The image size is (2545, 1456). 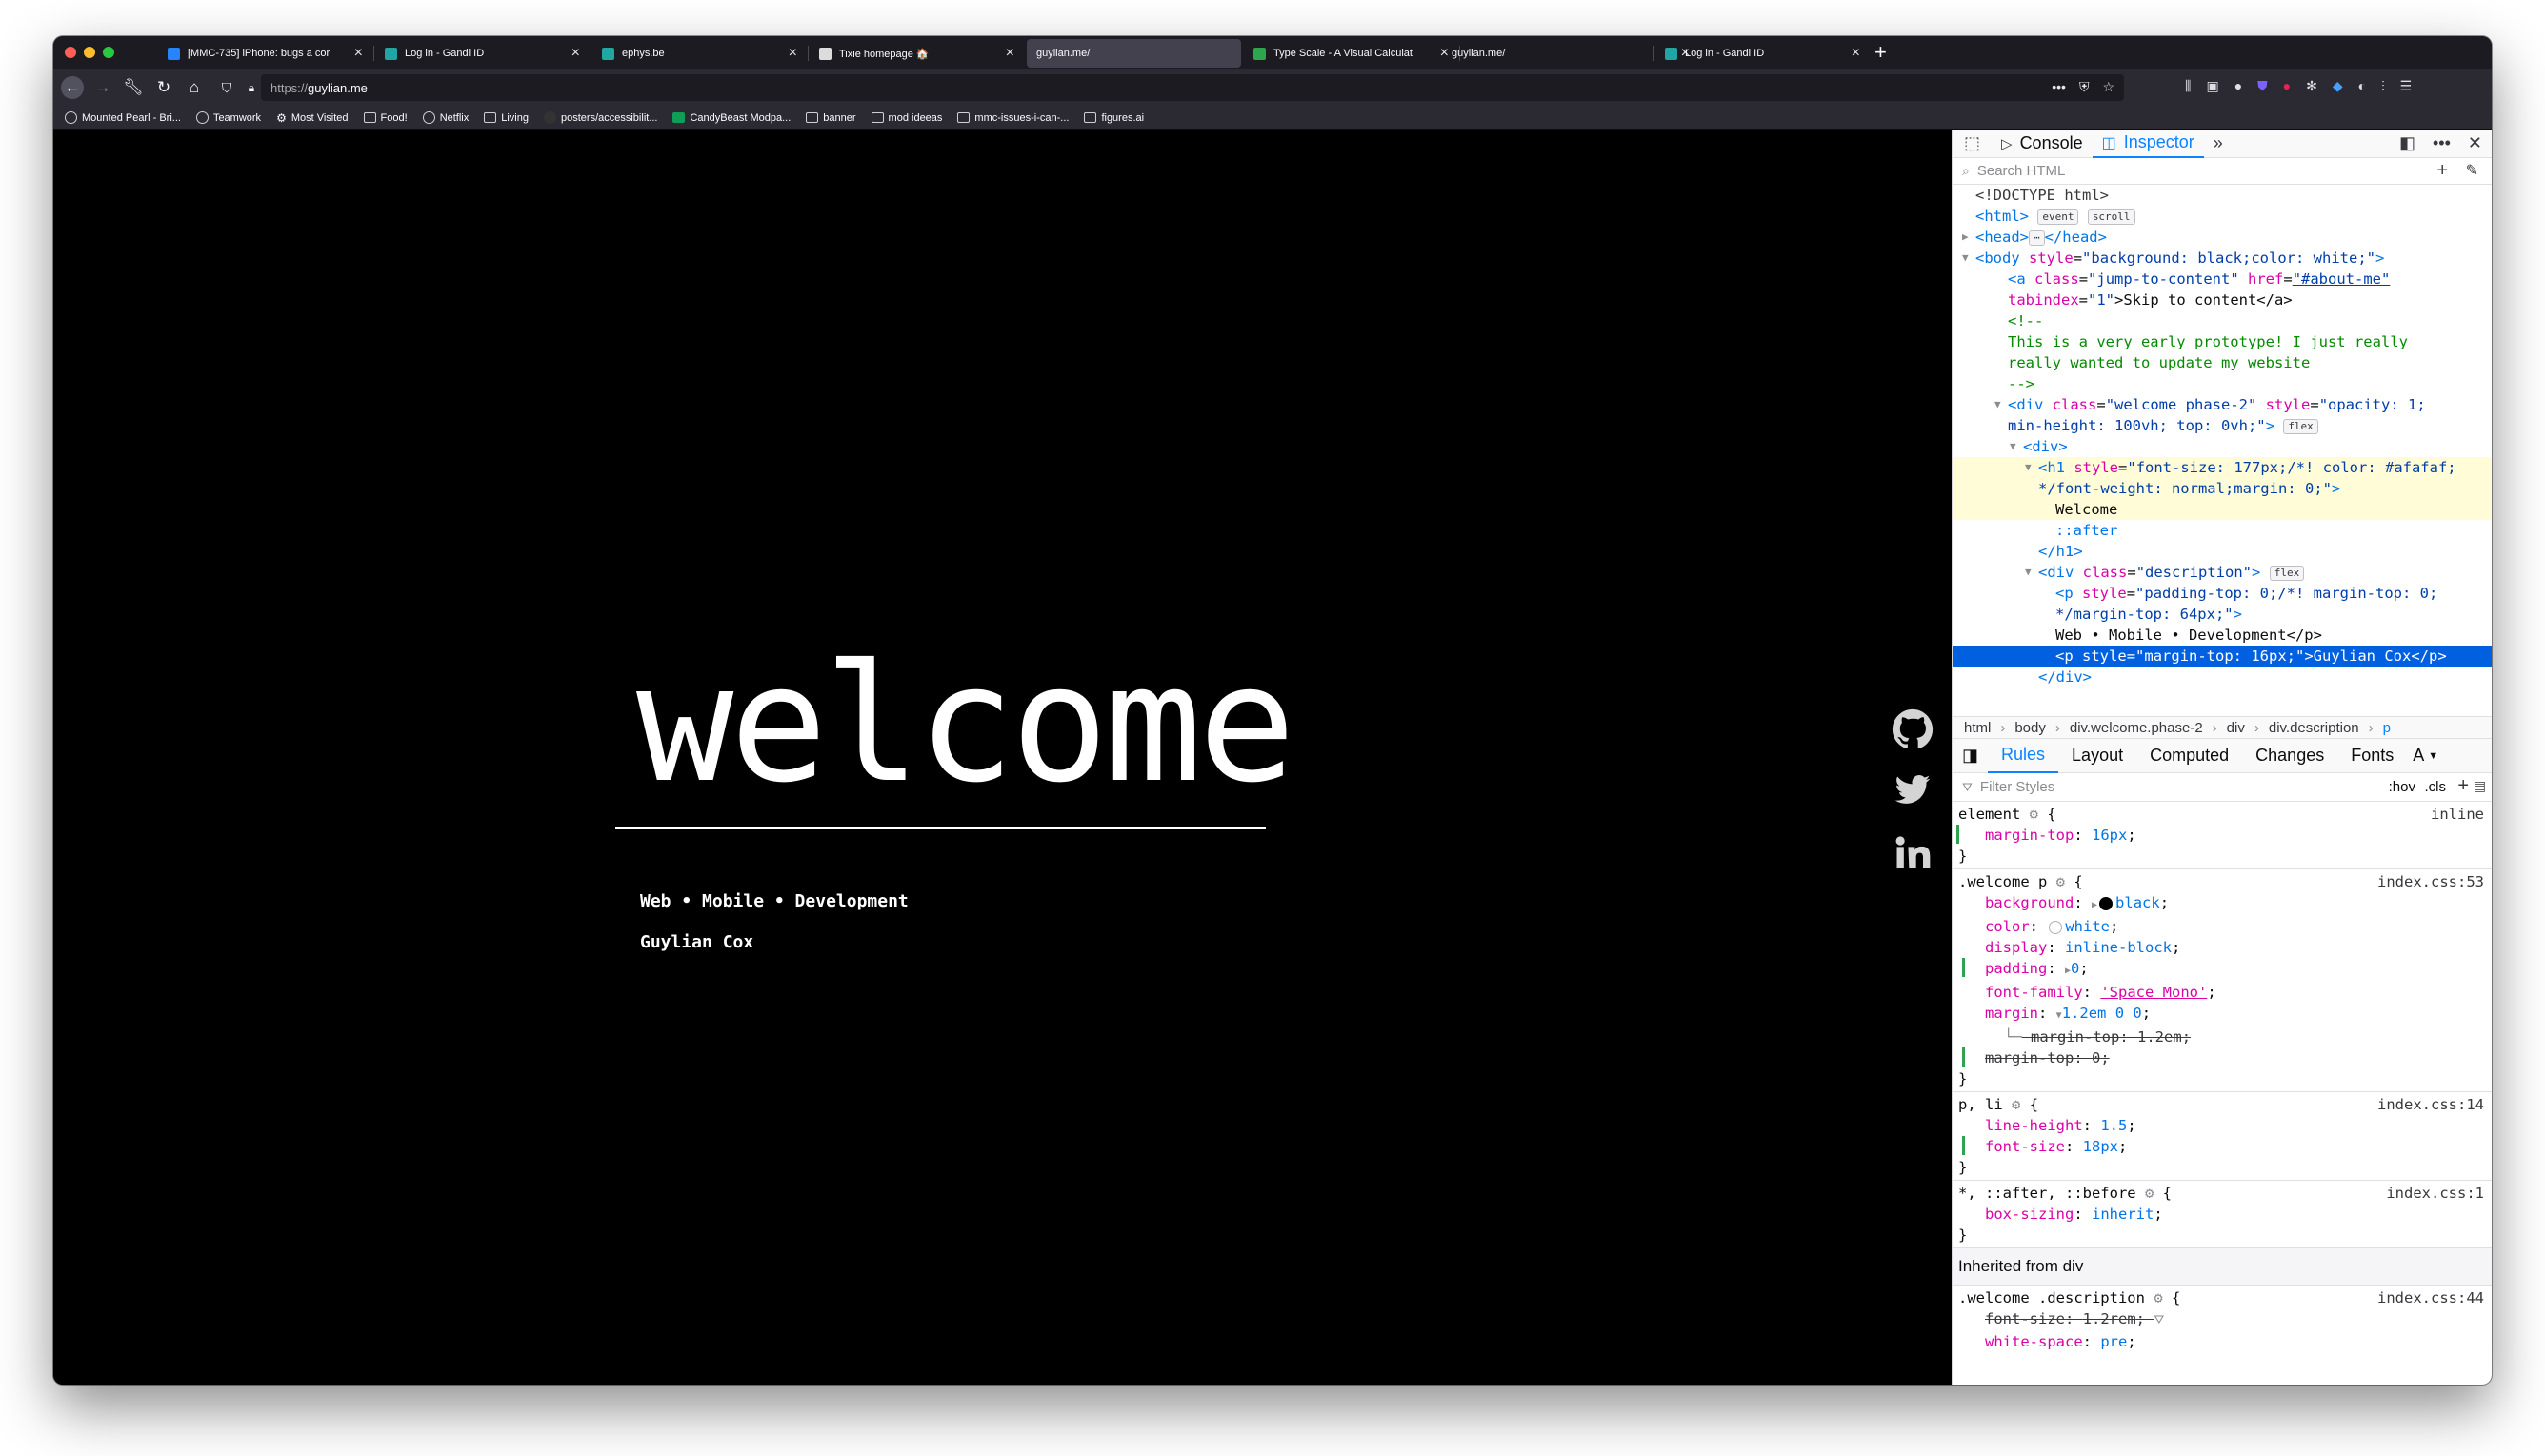 I want to click on attr-value-link: "#about-me", so click(x=2342, y=279).